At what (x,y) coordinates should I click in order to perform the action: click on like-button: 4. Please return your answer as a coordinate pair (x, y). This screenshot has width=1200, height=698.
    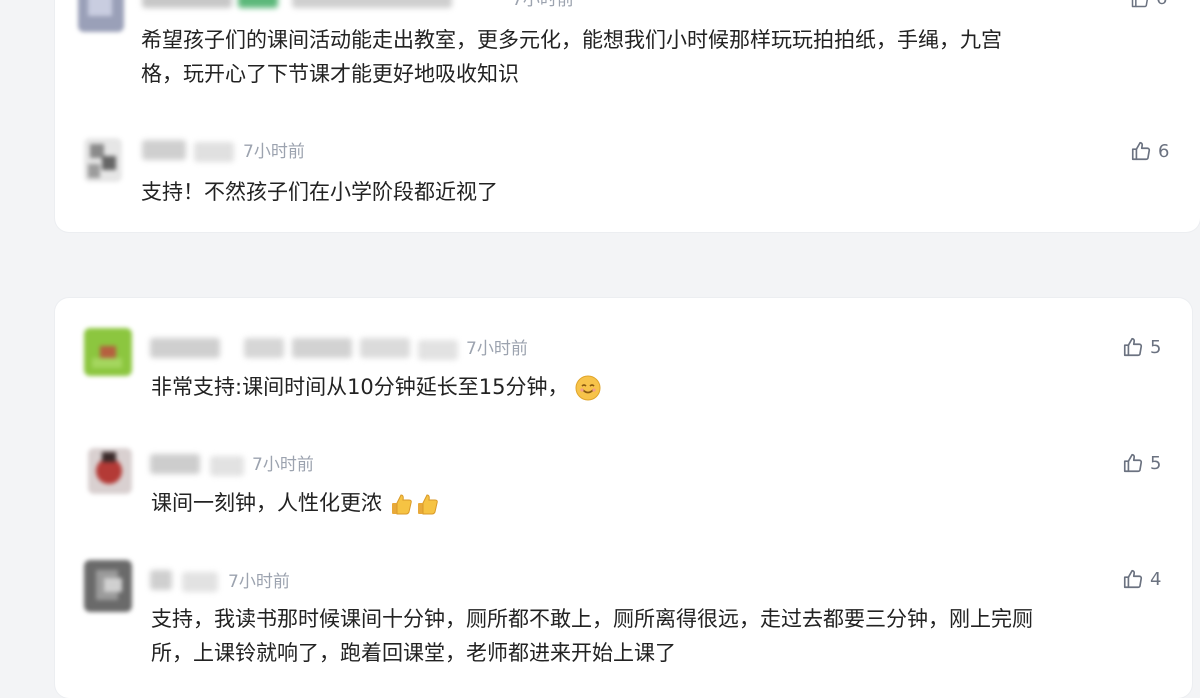
    Looking at the image, I should click on (1141, 579).